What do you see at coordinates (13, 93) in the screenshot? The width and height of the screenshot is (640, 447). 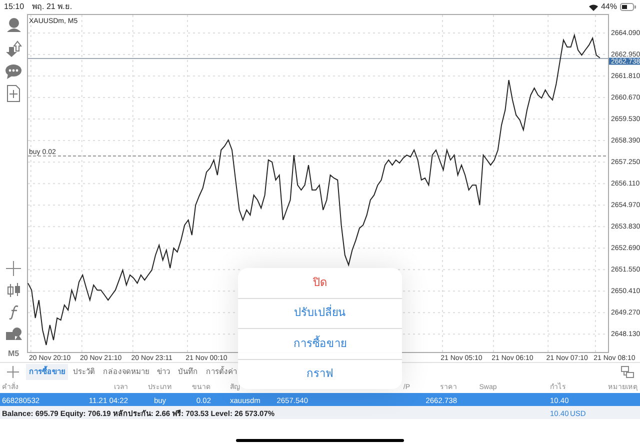 I see `new-document-icon` at bounding box center [13, 93].